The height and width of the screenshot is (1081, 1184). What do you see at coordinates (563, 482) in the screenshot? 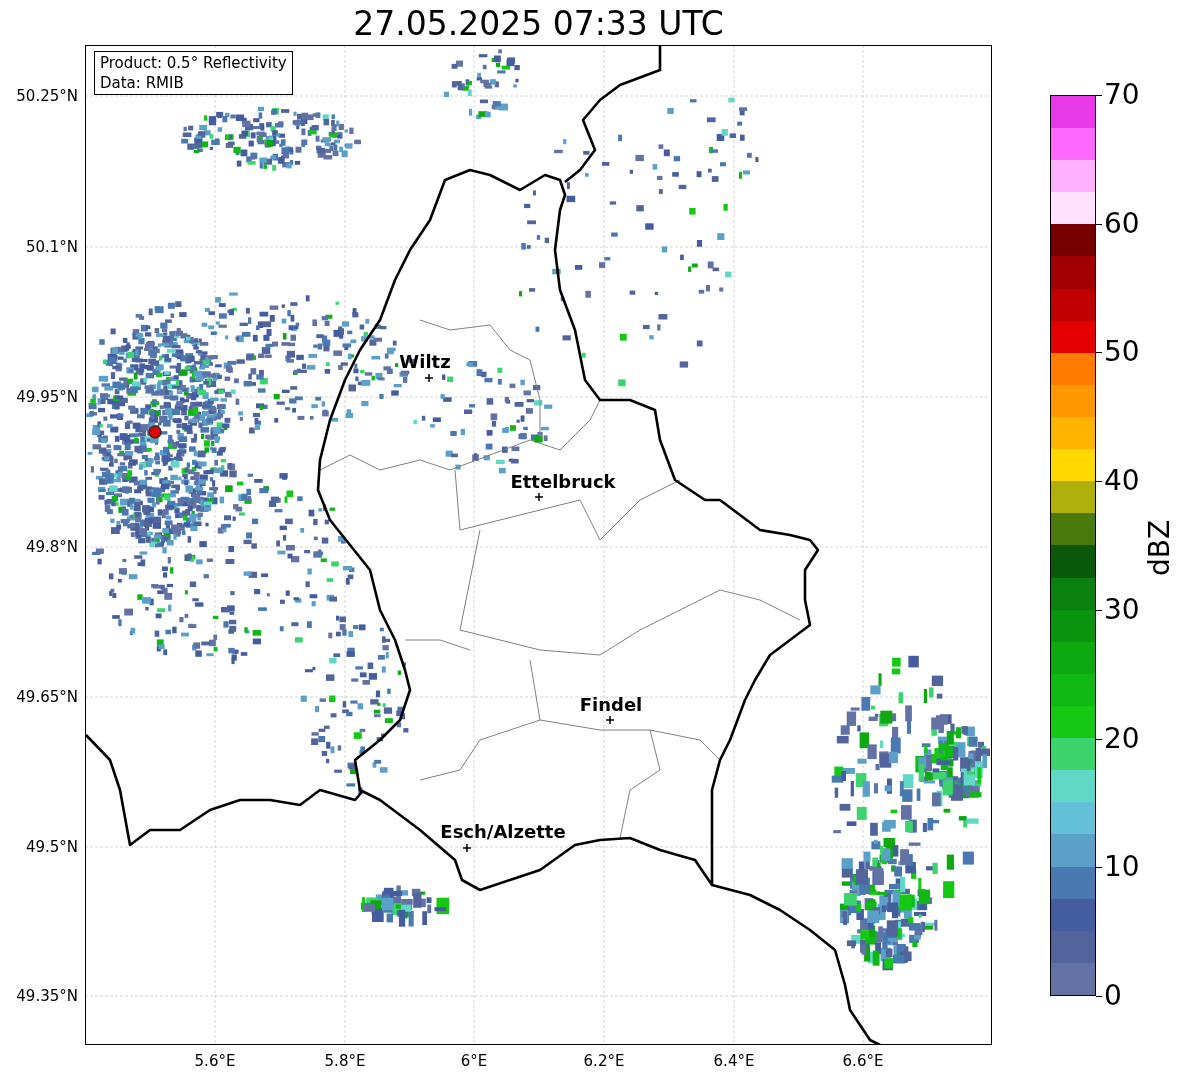
I see `city-label: Ettelbruck` at bounding box center [563, 482].